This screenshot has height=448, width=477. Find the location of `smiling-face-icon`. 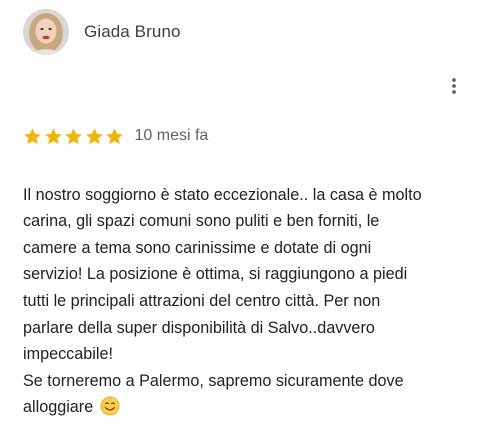

smiling-face-icon is located at coordinates (110, 406).